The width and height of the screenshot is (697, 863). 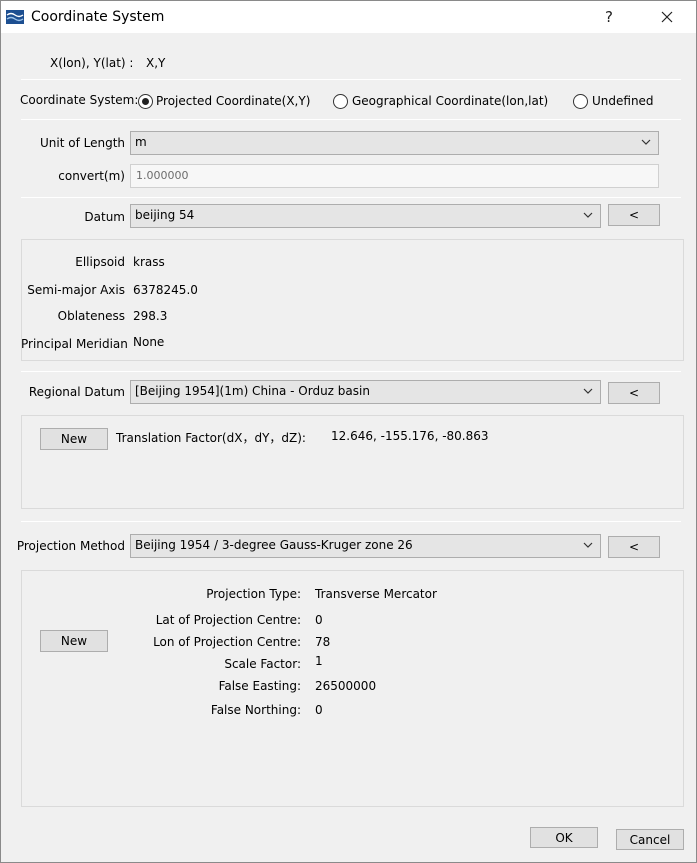 I want to click on projection-method-label: Projection Method, so click(x=70, y=546).